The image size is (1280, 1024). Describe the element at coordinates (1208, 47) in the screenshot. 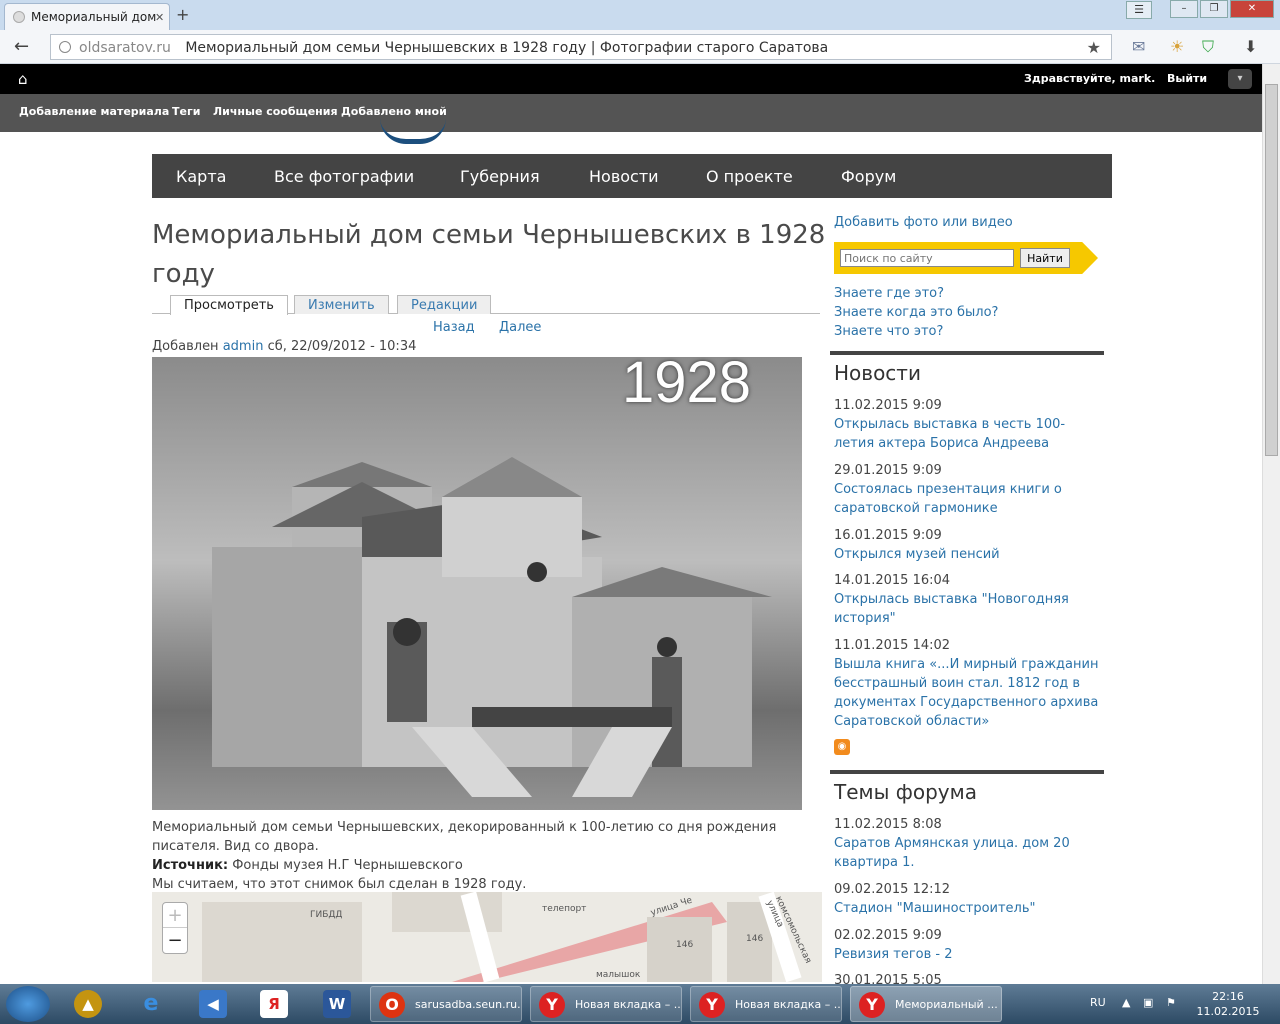

I see `shield-icon: ⛉` at that location.